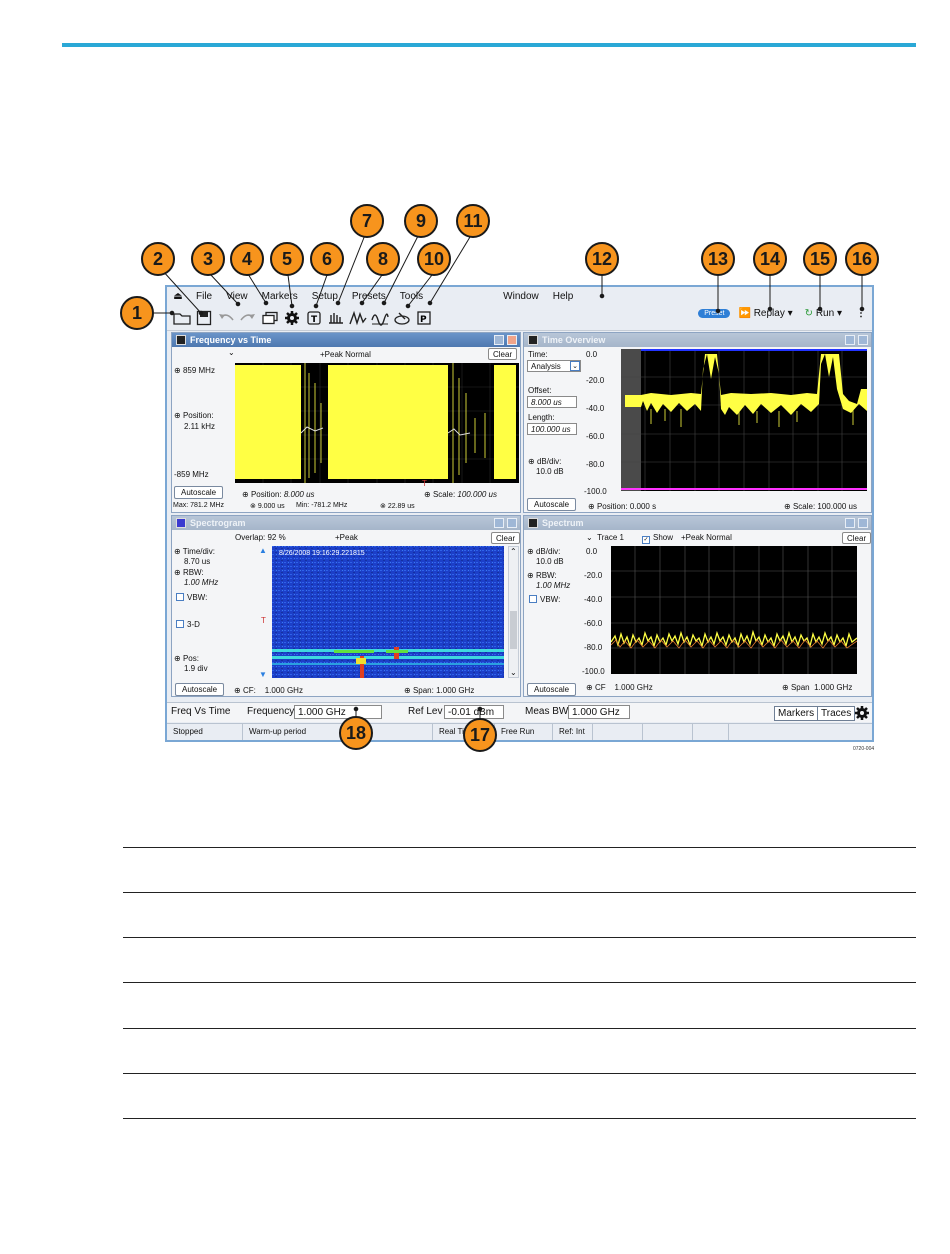 The height and width of the screenshot is (1254, 950). What do you see at coordinates (204, 318) in the screenshot?
I see `save-icon` at bounding box center [204, 318].